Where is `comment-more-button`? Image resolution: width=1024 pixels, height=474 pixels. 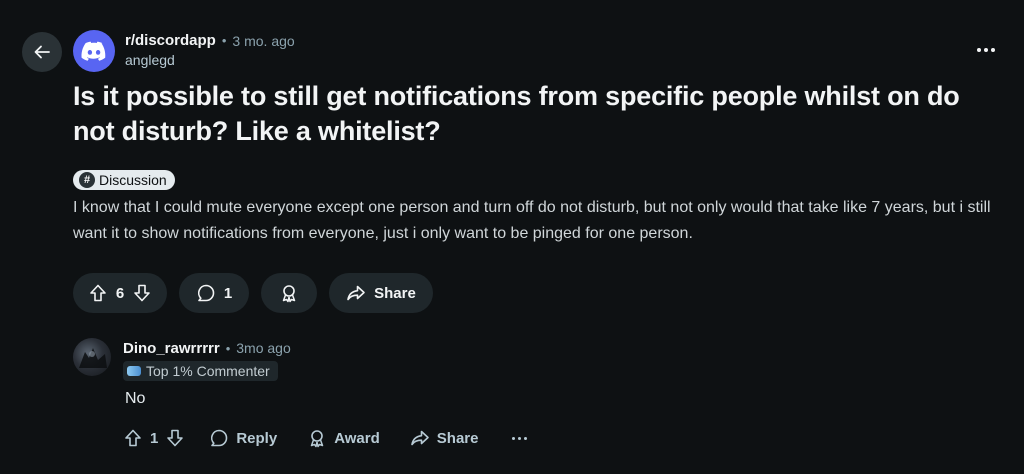
comment-more-button is located at coordinates (520, 438).